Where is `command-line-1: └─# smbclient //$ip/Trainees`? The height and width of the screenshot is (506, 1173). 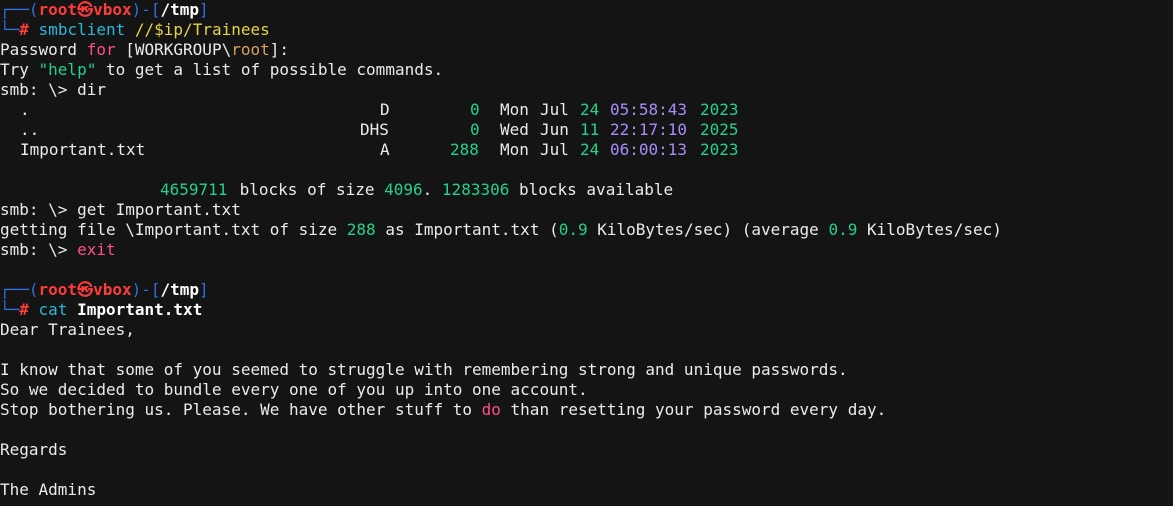 command-line-1: └─# smbclient //$ip/Trainees is located at coordinates (135, 29).